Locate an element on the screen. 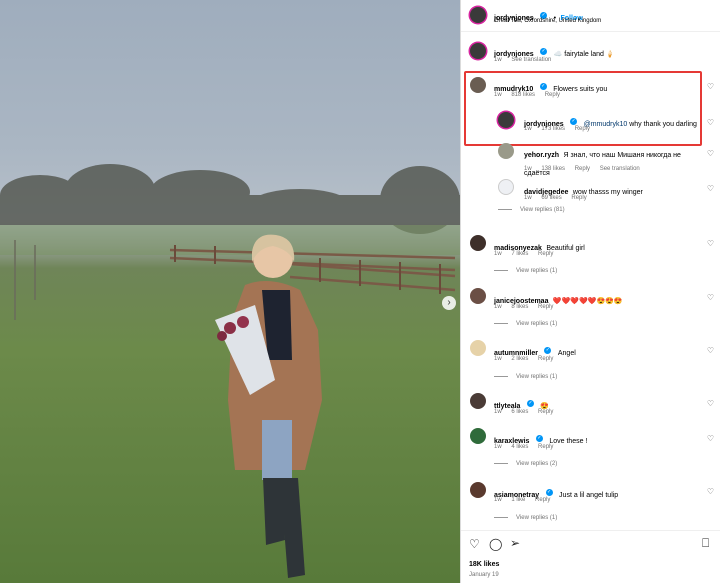 The image size is (720, 583). caption-meta: 1w See translation is located at coordinates (526, 60).